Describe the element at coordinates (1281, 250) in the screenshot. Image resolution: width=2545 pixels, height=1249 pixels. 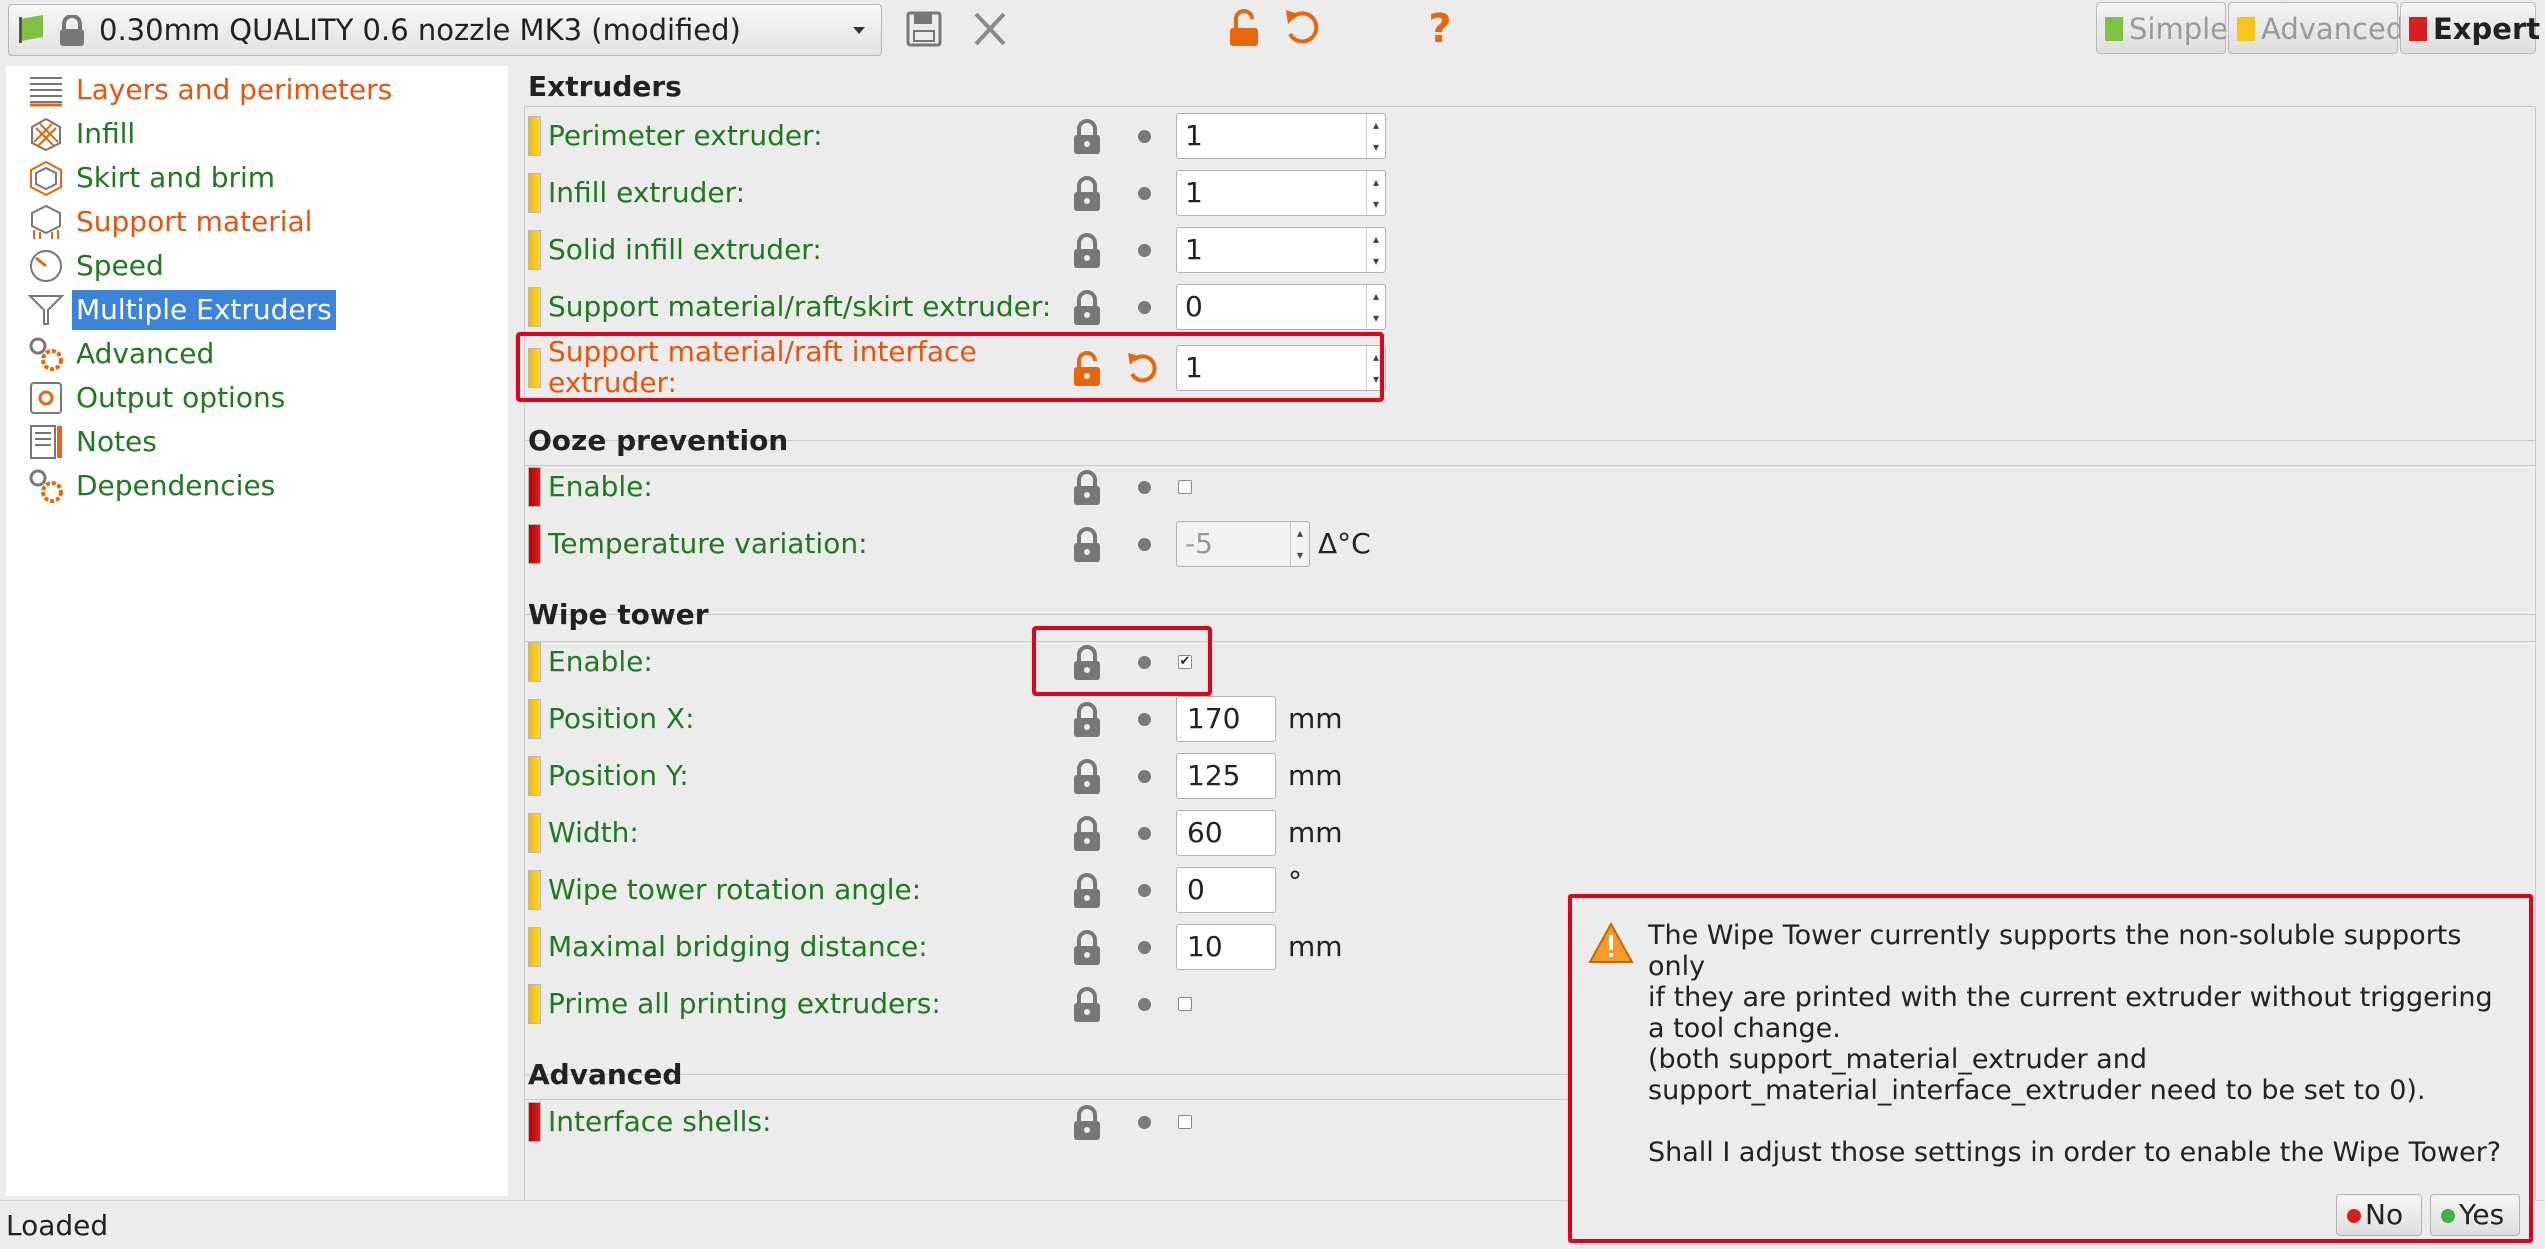
I see `solid-infill-extruder-input: 1 ▴ ▾` at that location.